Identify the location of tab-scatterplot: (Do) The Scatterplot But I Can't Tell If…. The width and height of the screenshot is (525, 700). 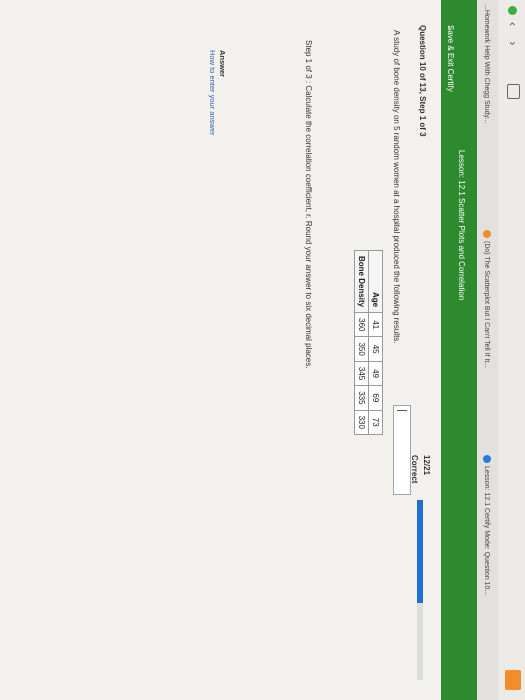
(487, 299).